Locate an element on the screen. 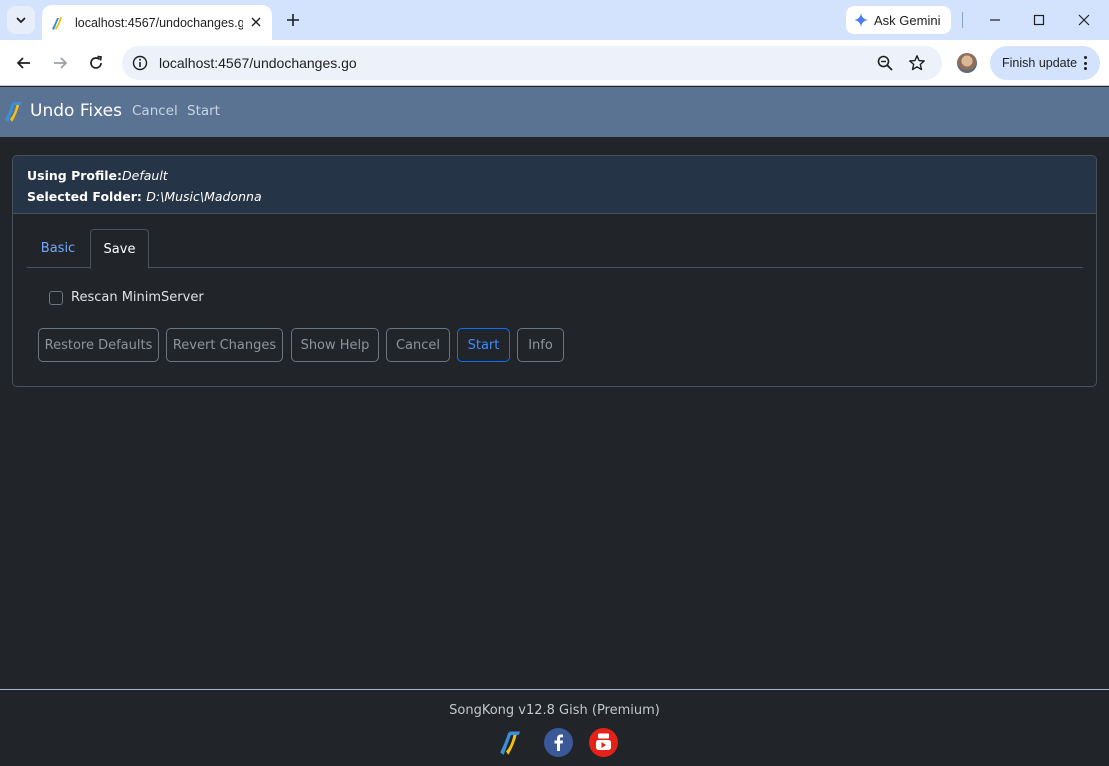 The height and width of the screenshot is (766, 1109). rescan-minimserver-row: Rescan MinimServer is located at coordinates (126, 297).